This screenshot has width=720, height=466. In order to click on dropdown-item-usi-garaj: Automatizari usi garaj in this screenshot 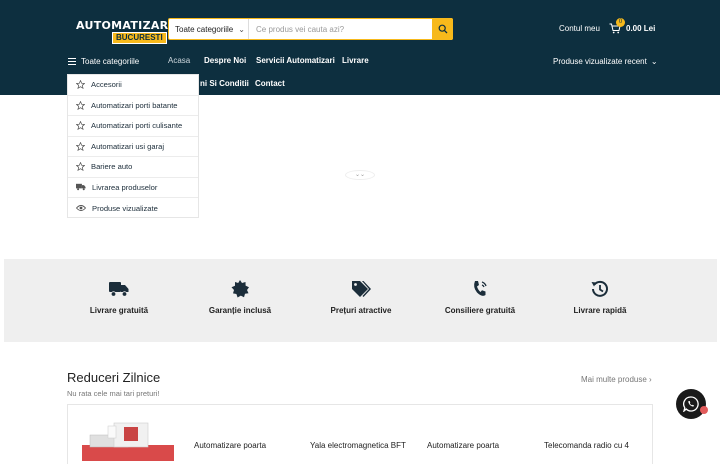, I will do `click(133, 147)`.